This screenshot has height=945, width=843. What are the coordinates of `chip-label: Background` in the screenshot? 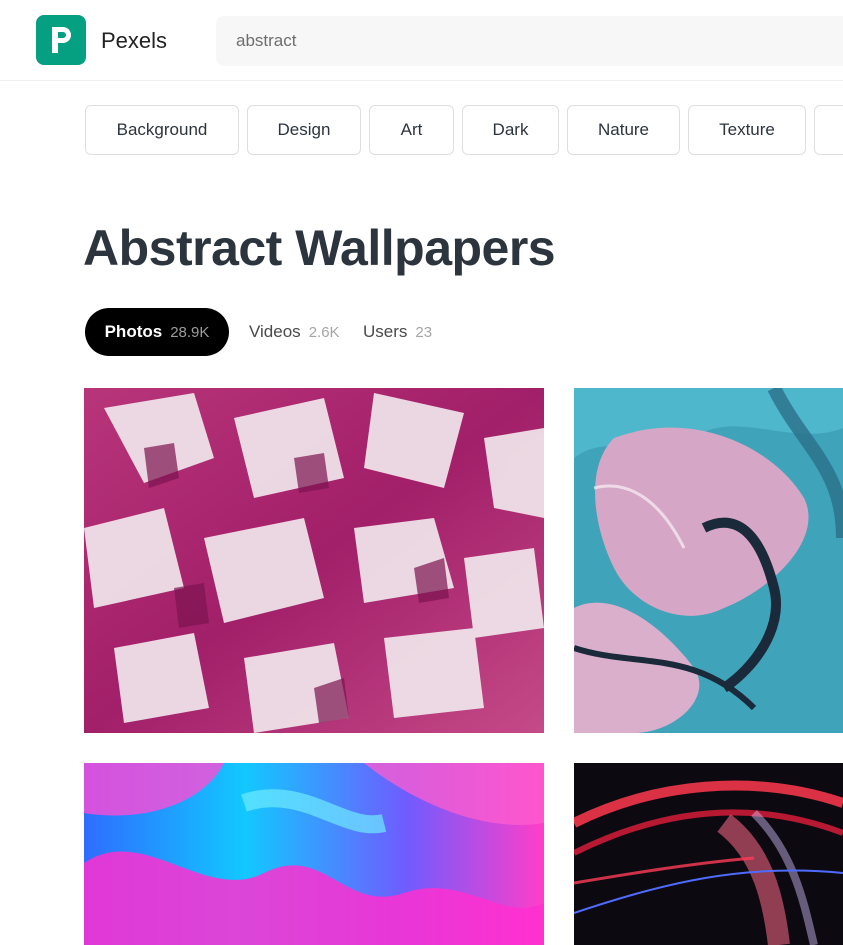 It's located at (162, 129).